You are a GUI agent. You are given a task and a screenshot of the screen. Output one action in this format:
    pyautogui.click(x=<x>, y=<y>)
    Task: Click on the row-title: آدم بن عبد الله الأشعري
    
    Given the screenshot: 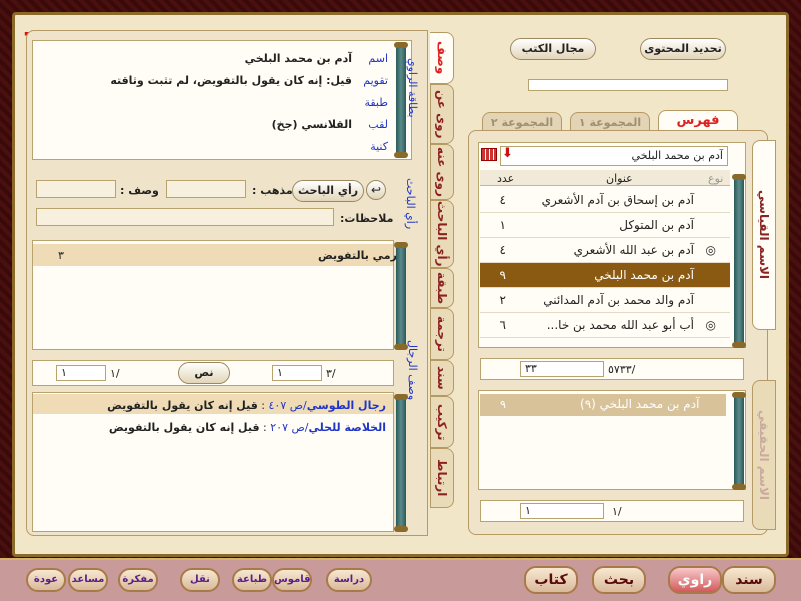 What is the action you would take?
    pyautogui.click(x=633, y=250)
    